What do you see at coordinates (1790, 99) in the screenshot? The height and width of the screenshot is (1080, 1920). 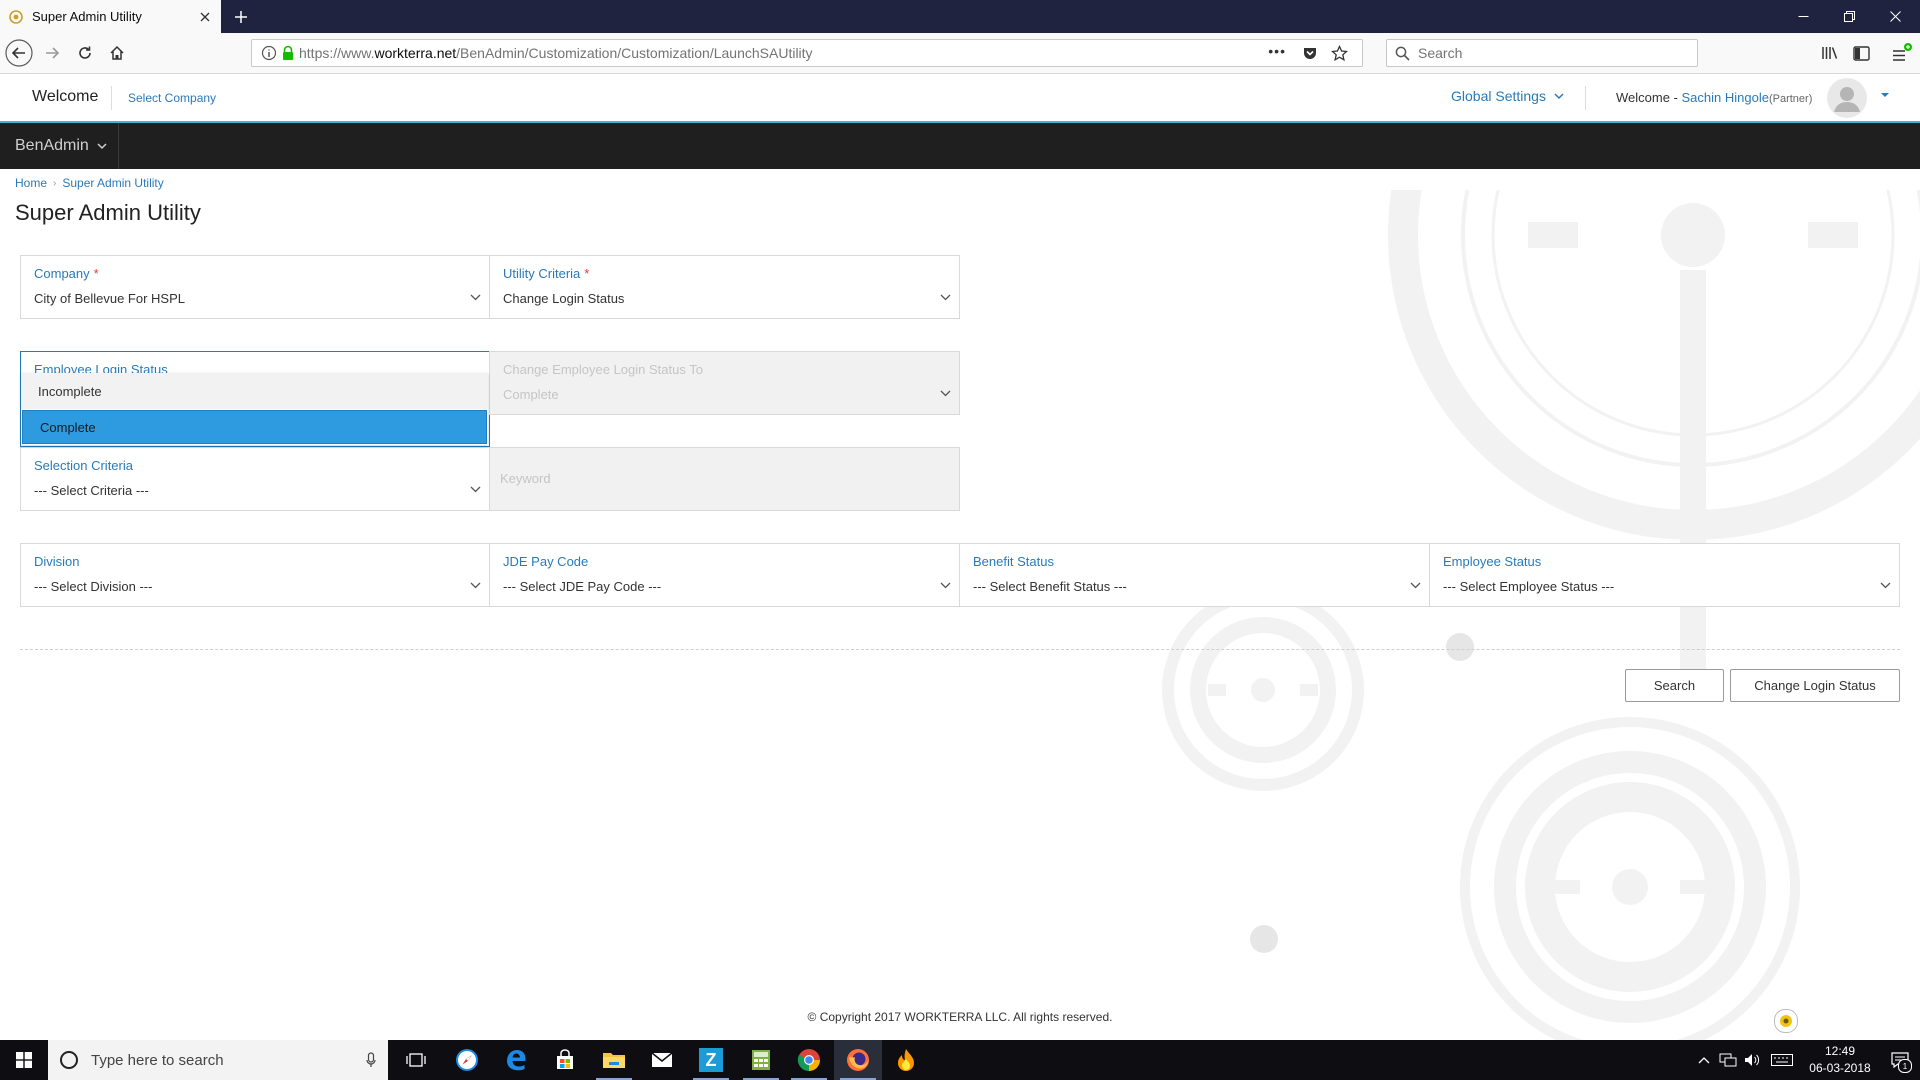 I see `user-role: (Partner)` at bounding box center [1790, 99].